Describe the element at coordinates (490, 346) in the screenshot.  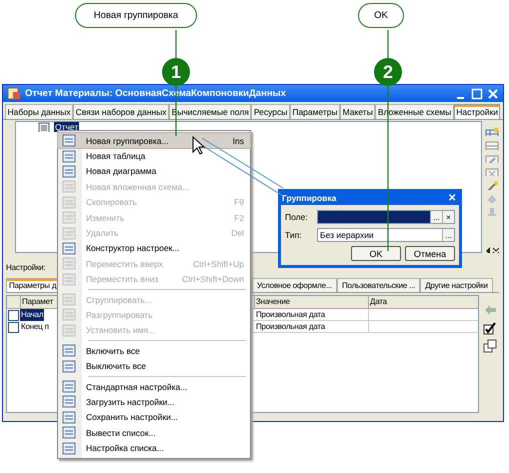
I see `uncheck-all-icon` at that location.